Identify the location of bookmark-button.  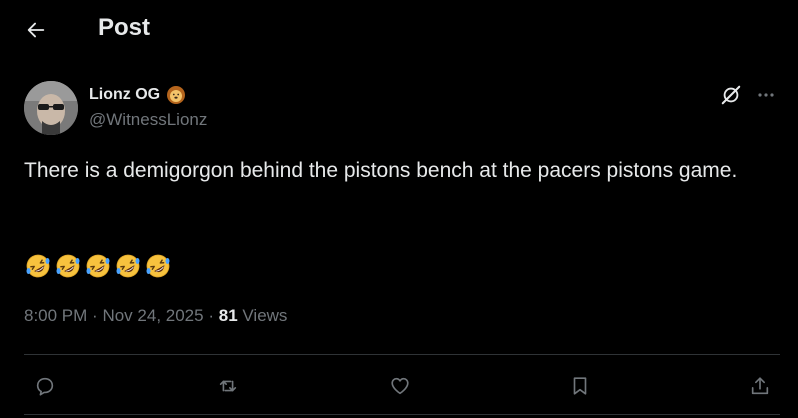
(580, 386).